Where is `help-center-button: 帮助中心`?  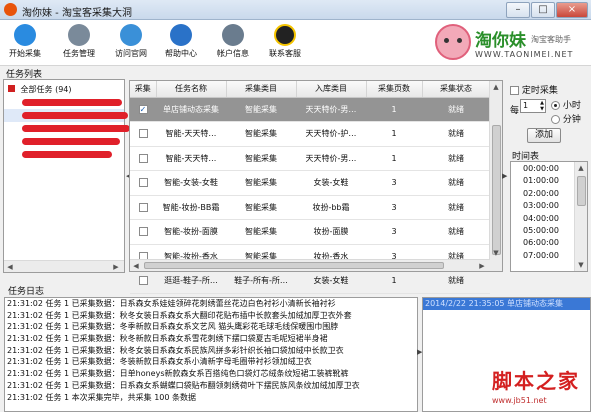 help-center-button: 帮助中心 is located at coordinates (181, 43).